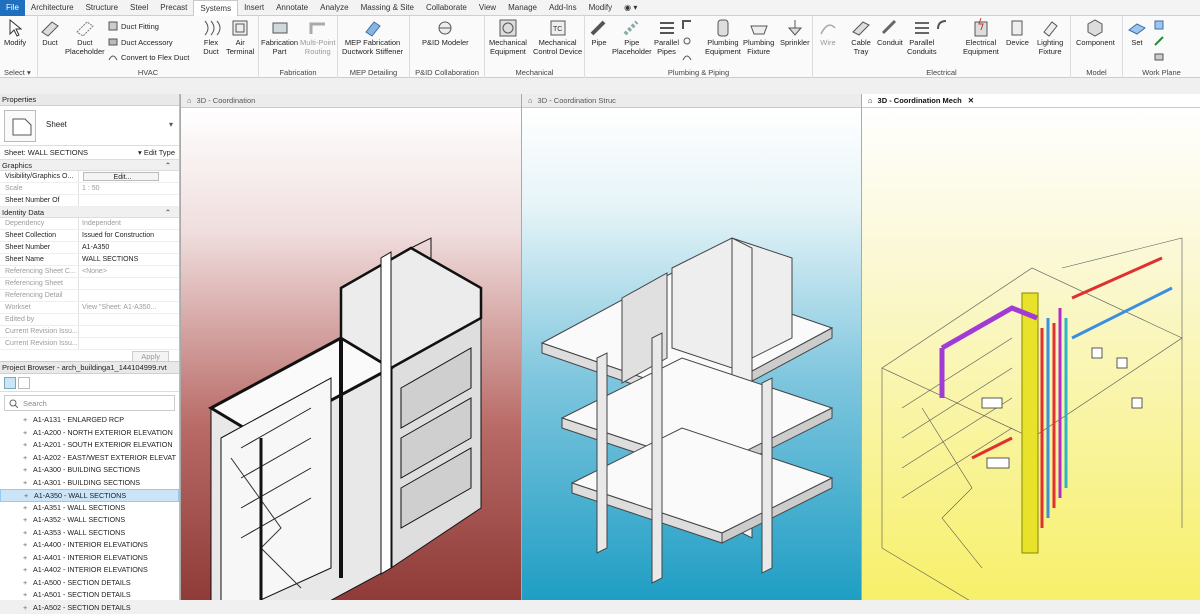 This screenshot has width=1200, height=614. What do you see at coordinates (85, 37) in the screenshot?
I see `duct-placeholder-button: Duct Placeholder` at bounding box center [85, 37].